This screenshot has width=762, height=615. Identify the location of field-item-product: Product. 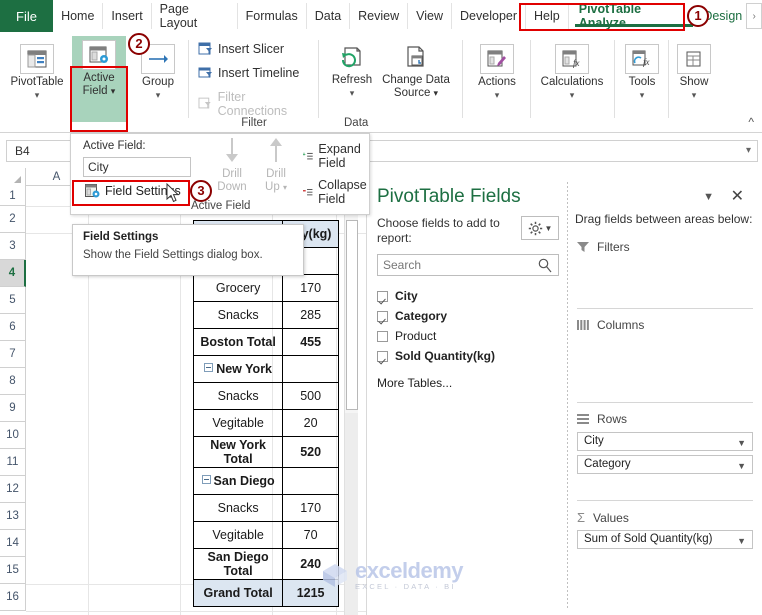
(472, 336).